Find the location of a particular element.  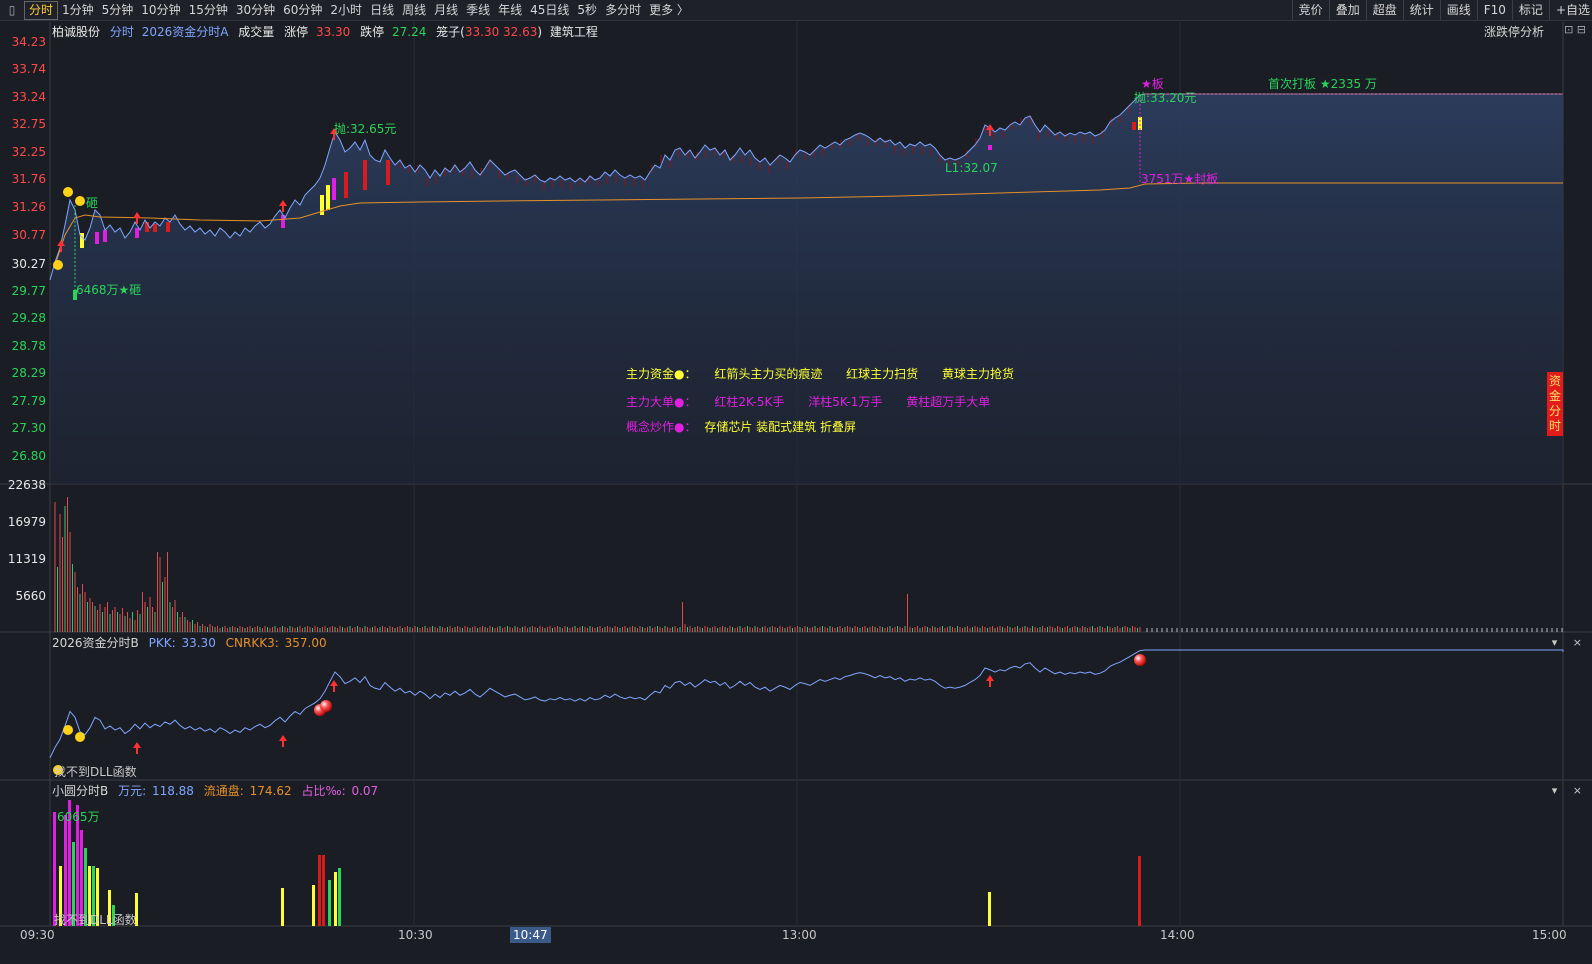

panel-b-title: 2026资金分时B is located at coordinates (95, 643).